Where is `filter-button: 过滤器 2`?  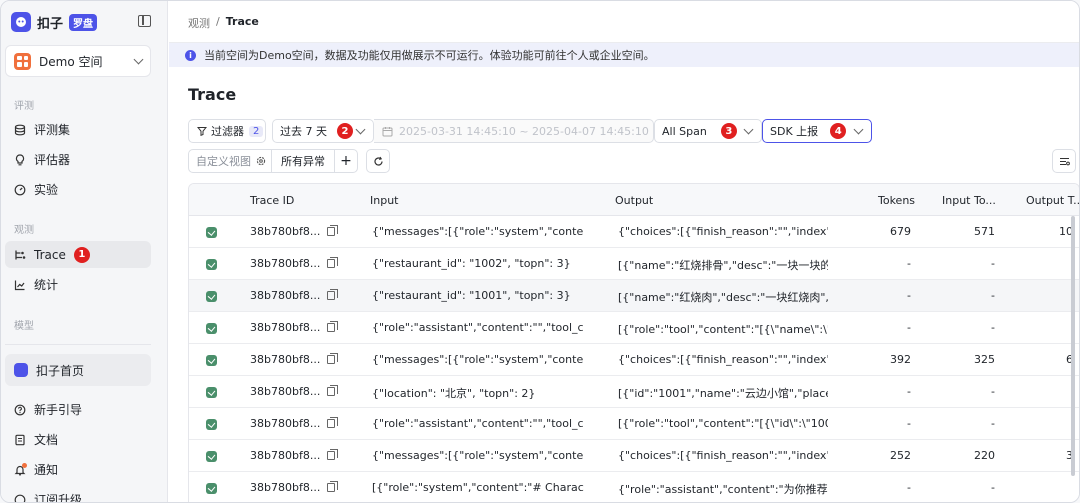 filter-button: 过滤器 2 is located at coordinates (227, 131).